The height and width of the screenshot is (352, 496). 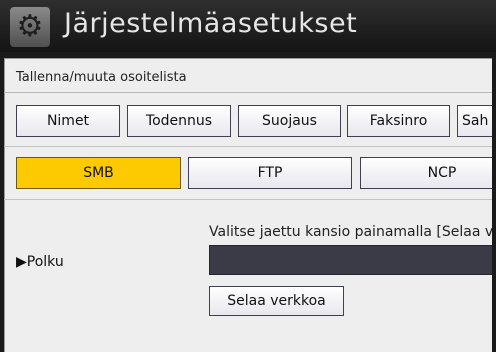 I want to click on path-label-text: Polku, so click(x=45, y=262).